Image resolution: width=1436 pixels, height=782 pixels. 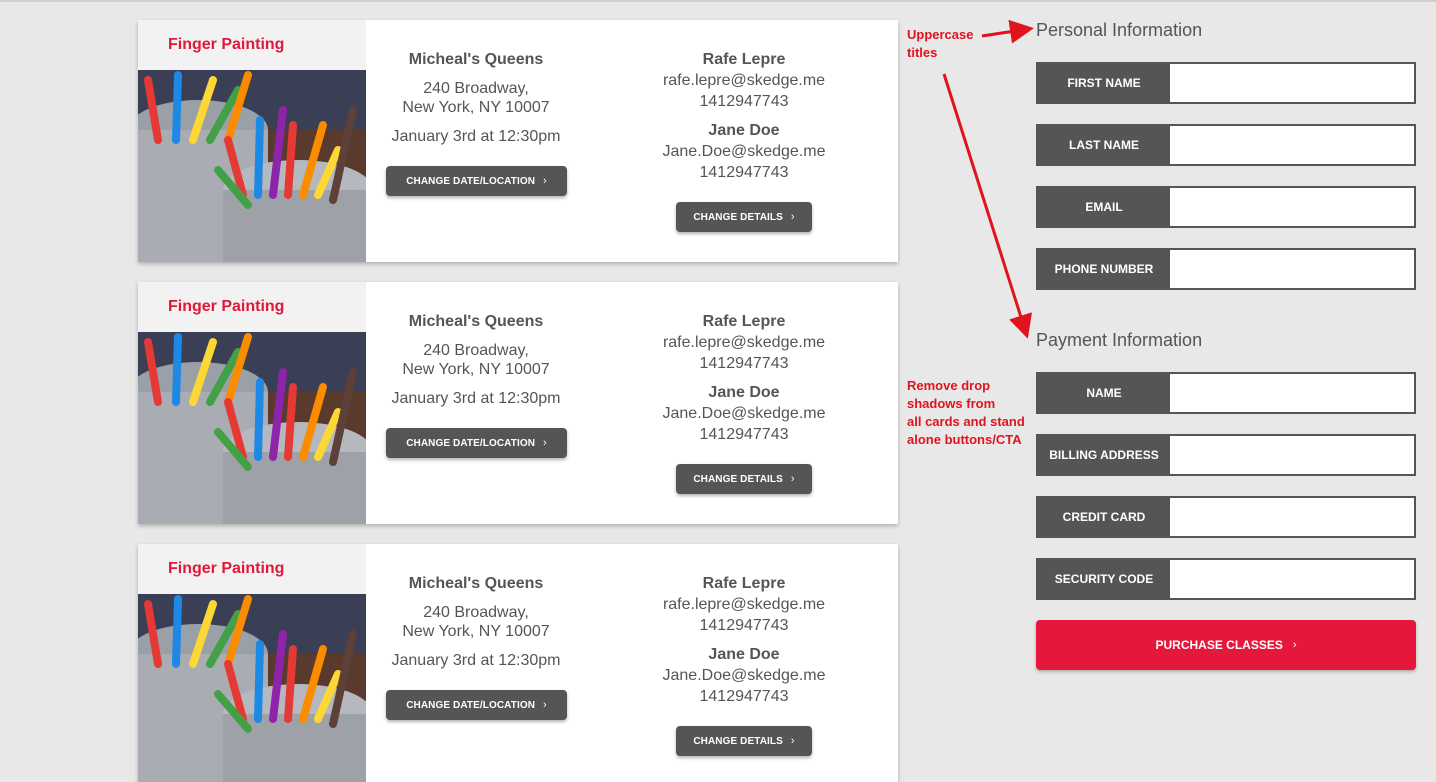 I want to click on card-name-field: NAME, so click(x=1226, y=393).